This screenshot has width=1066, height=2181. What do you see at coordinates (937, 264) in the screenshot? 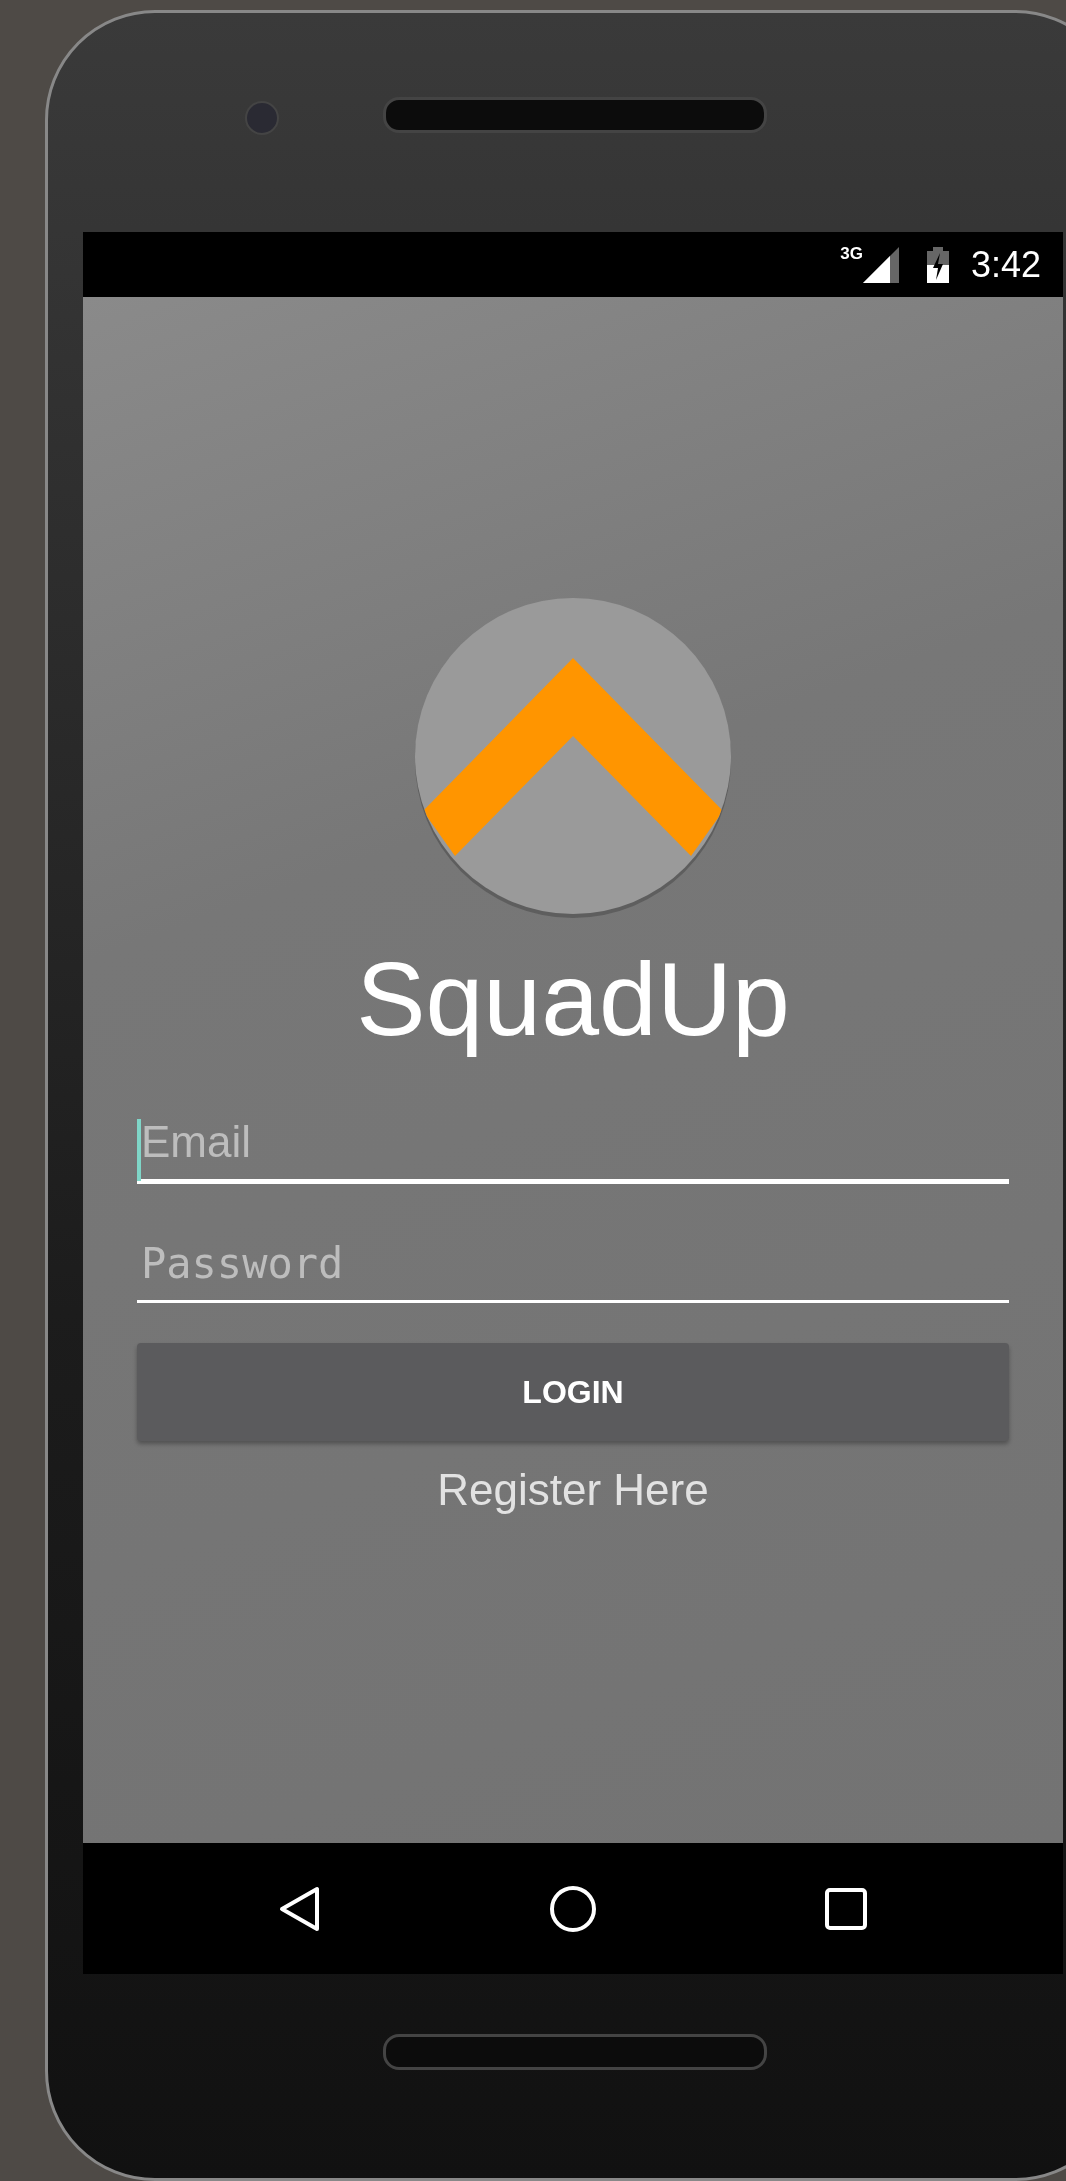
I see `battery-charging-icon` at bounding box center [937, 264].